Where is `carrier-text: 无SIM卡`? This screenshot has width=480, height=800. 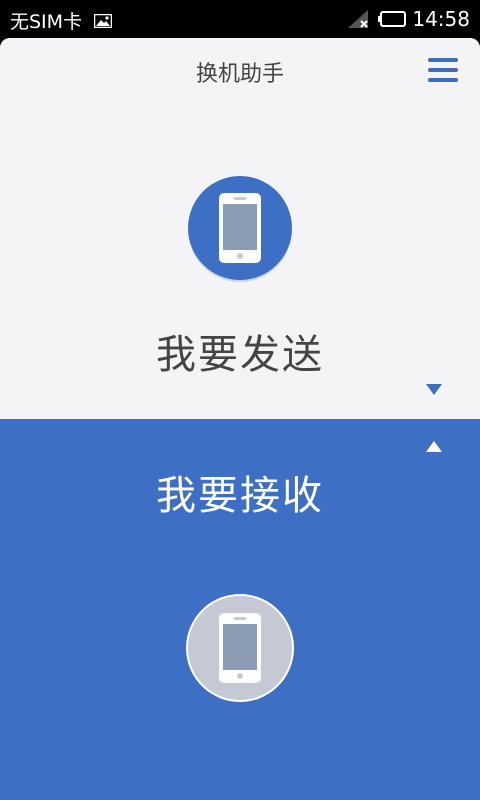 carrier-text: 无SIM卡 is located at coordinates (46, 22).